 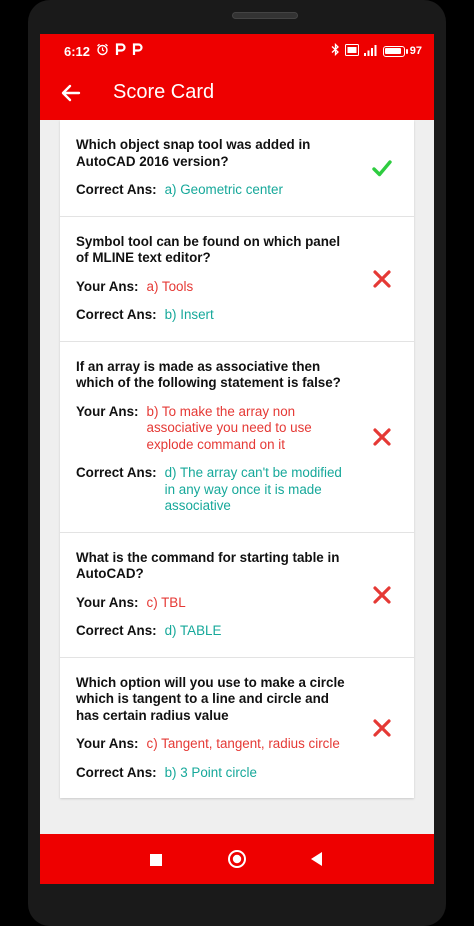 I want to click on correct-answer-row: Correct Ans: b) 3 Point circle, so click(x=215, y=773).